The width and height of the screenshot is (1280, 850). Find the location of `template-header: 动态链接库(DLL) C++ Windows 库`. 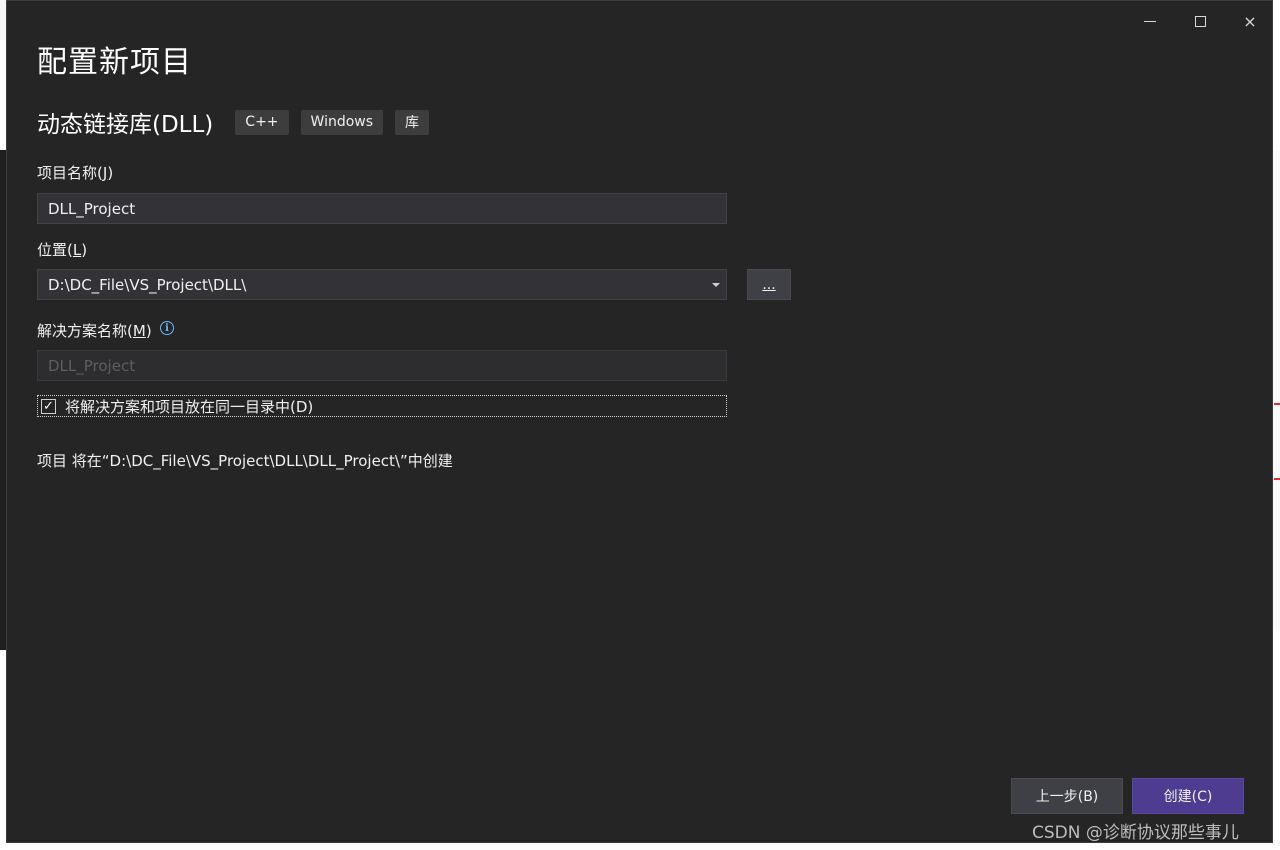

template-header: 动态链接库(DLL) C++ Windows 库 is located at coordinates (239, 122).